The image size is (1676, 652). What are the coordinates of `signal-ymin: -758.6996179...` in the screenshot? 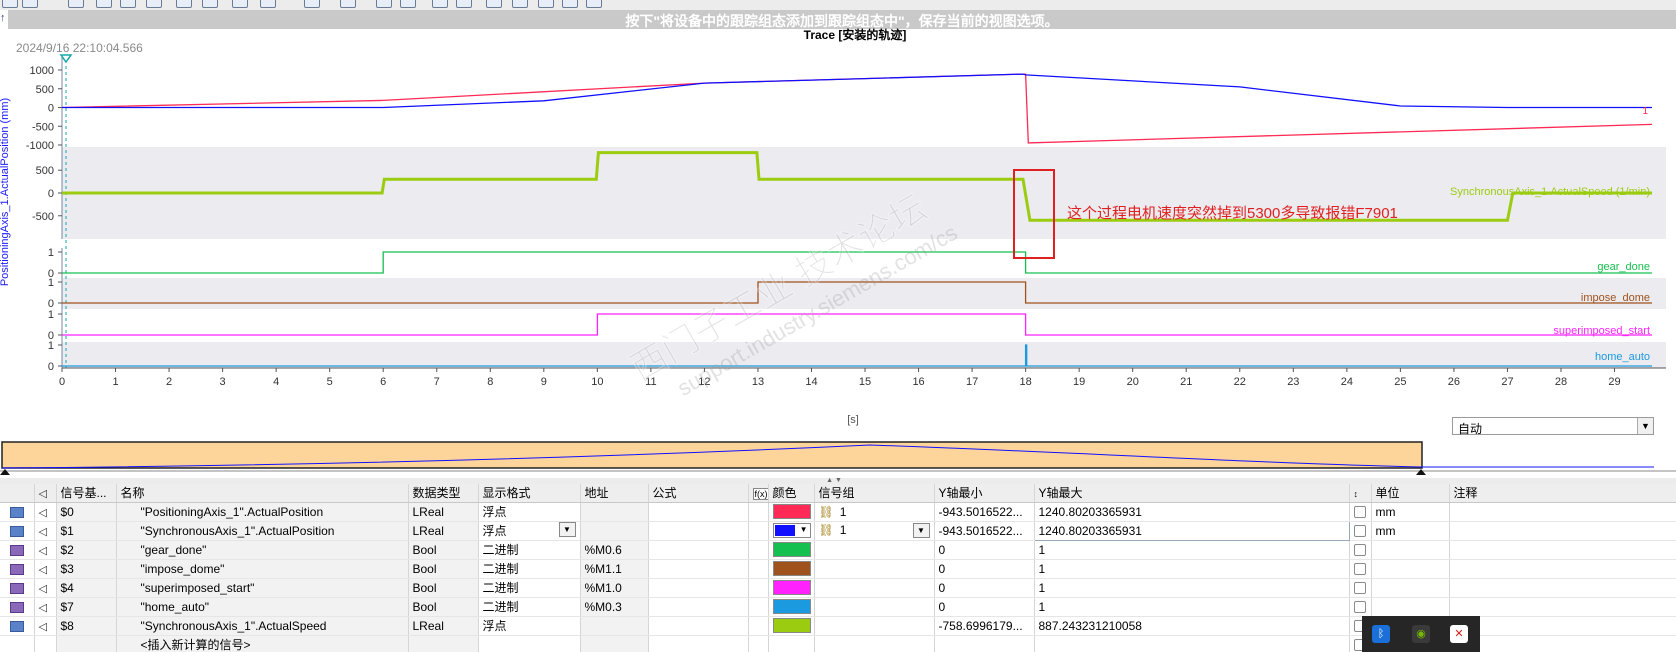 It's located at (984, 626).